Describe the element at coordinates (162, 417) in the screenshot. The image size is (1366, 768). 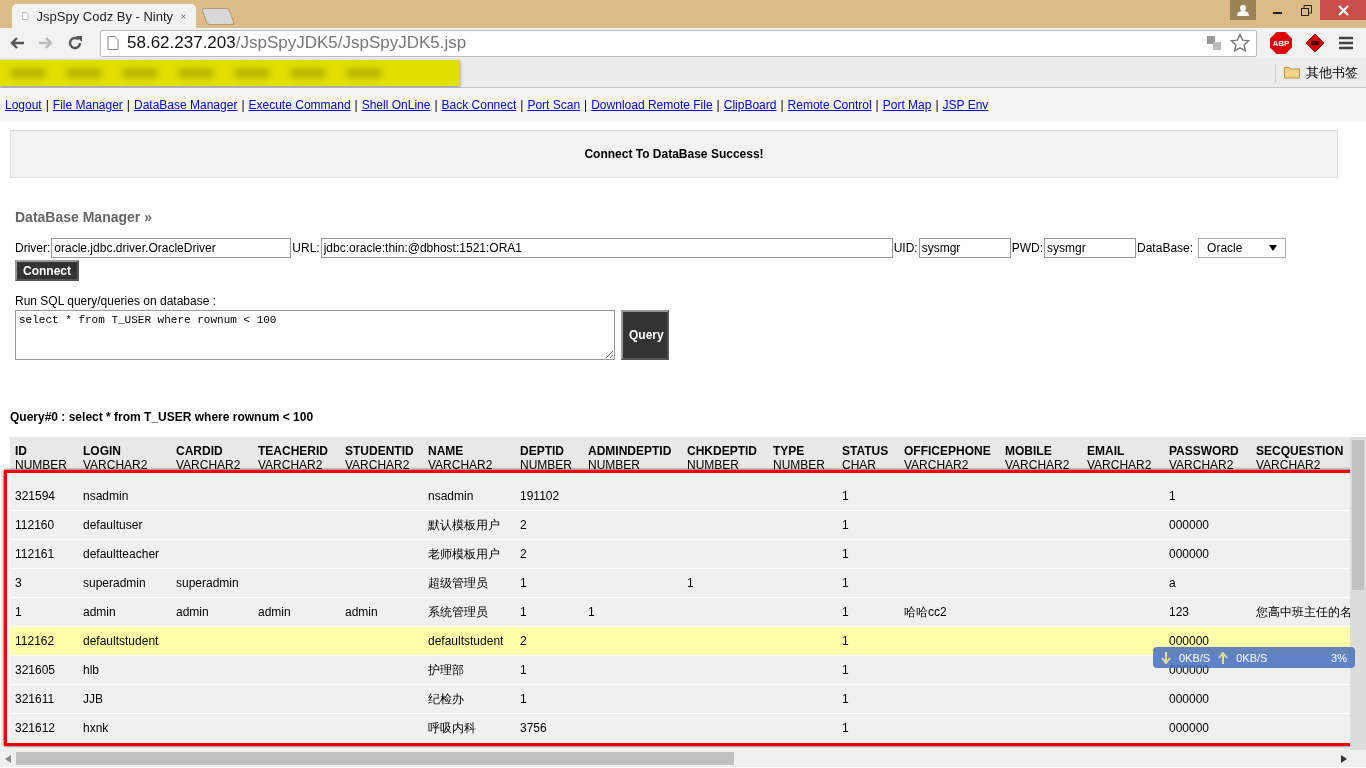
I see `query-title: Query#0 : select * from T_USER where rownum < 100` at that location.